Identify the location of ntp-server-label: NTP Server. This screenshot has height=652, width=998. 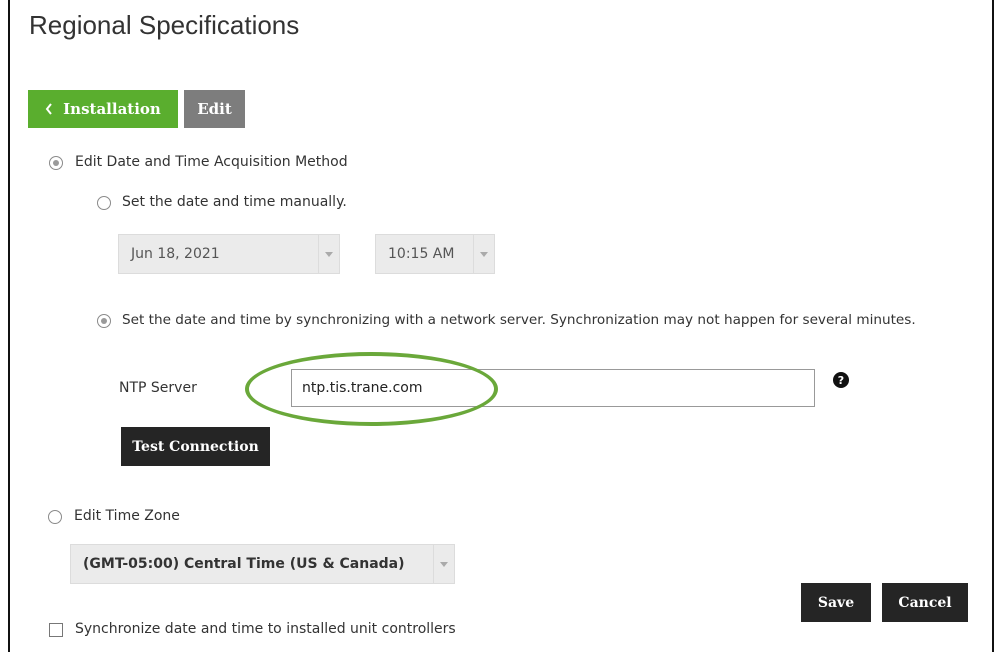
(158, 388).